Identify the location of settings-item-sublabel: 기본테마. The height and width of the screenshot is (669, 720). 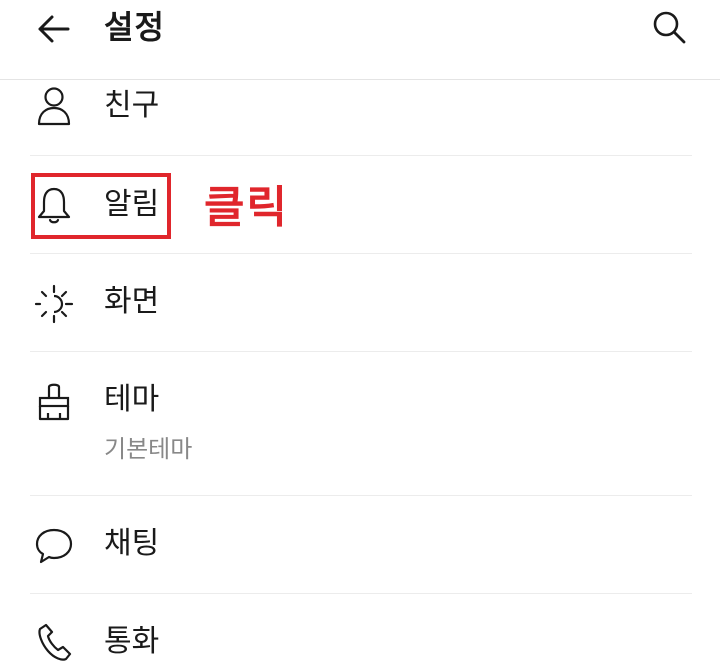
(148, 449).